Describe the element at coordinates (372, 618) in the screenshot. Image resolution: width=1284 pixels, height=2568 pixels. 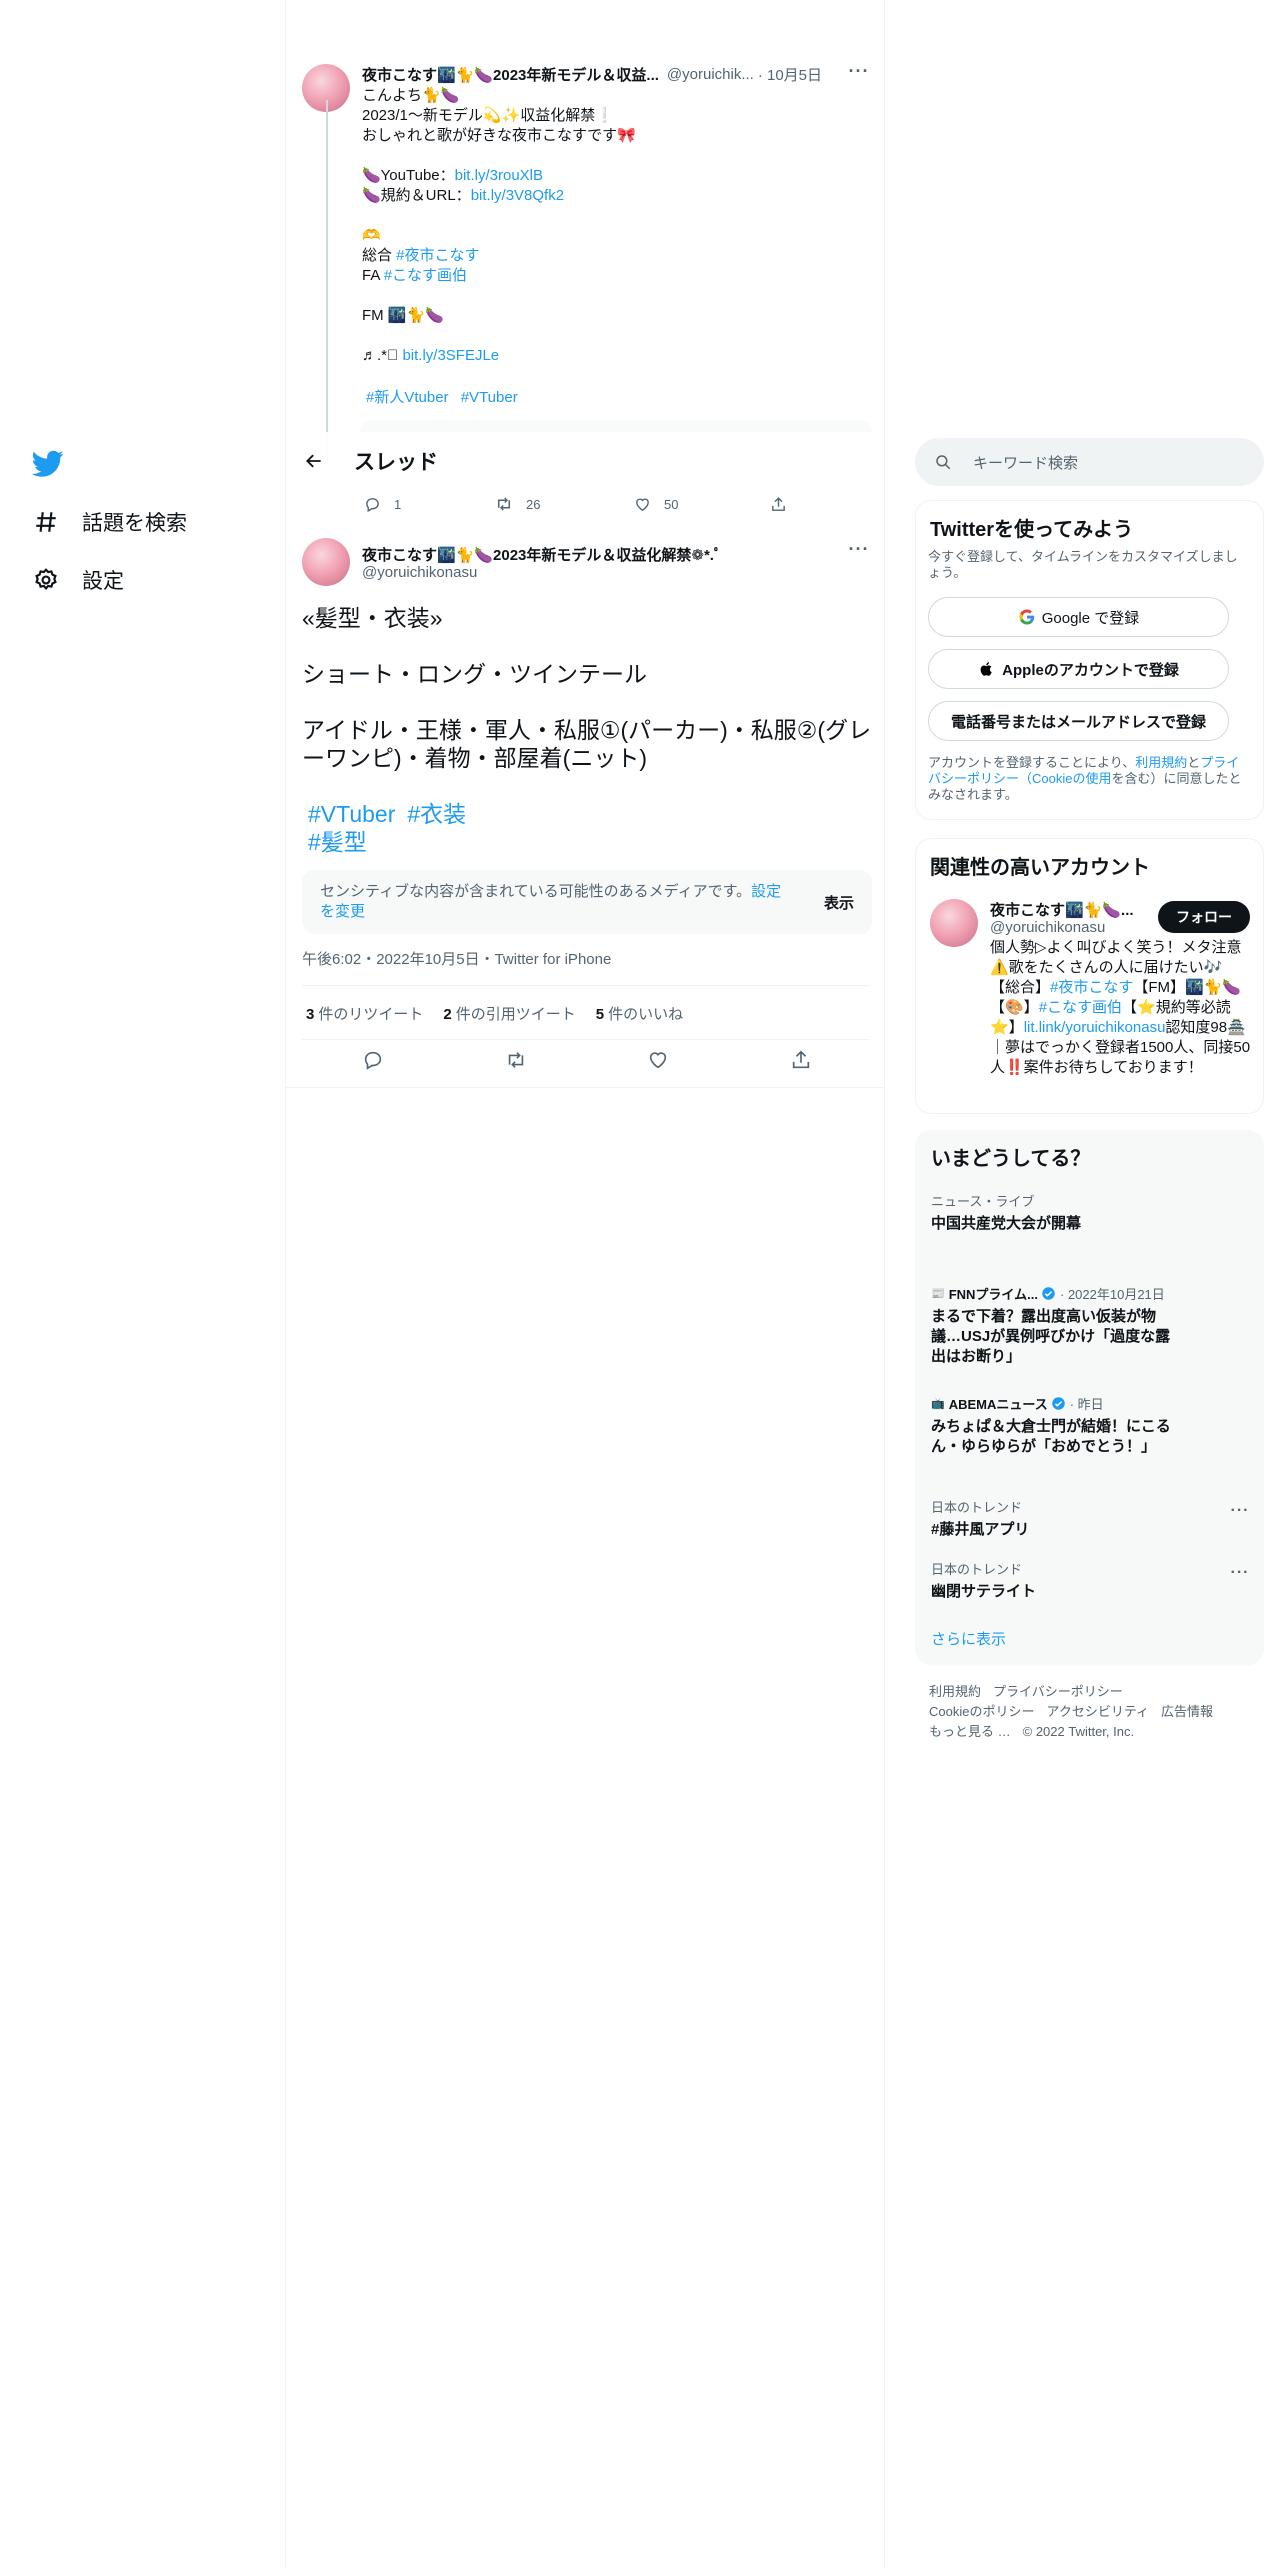
I see `tweet-text-line: «髪型・衣装»` at that location.